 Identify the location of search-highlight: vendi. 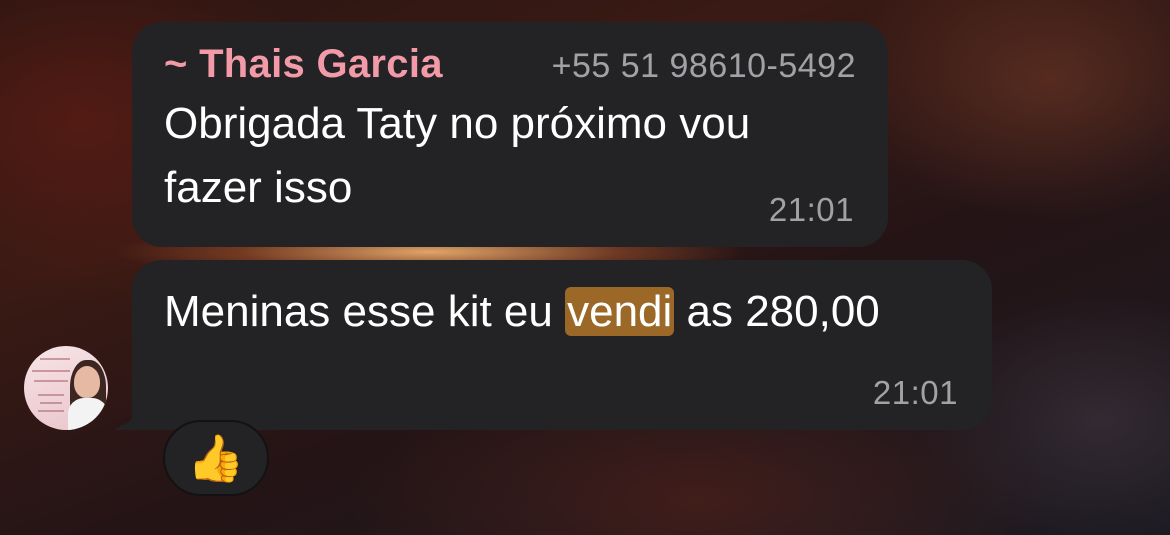
(620, 311).